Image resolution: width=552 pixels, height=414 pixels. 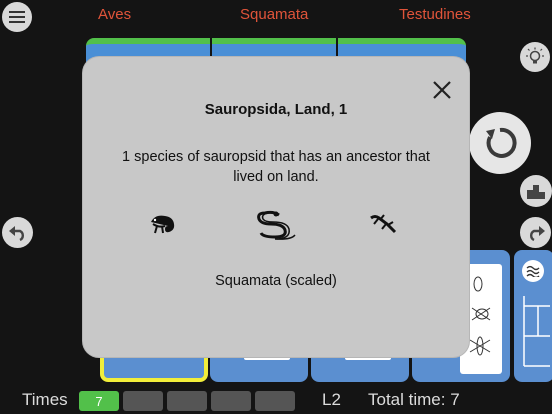 I want to click on times-label: Times, so click(x=45, y=399).